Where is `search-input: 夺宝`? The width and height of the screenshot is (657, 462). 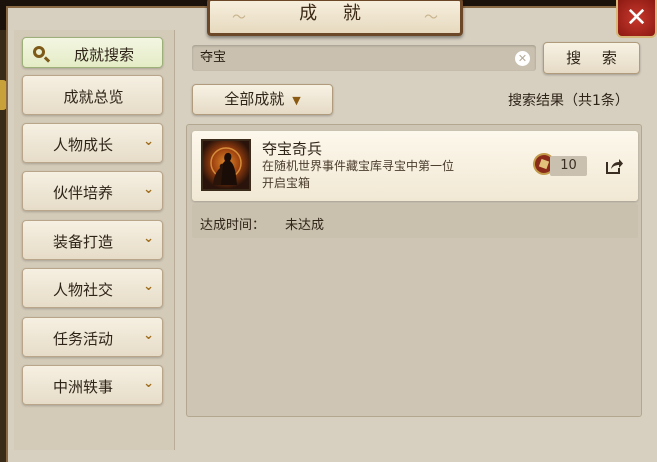
search-input: 夺宝 is located at coordinates (364, 58).